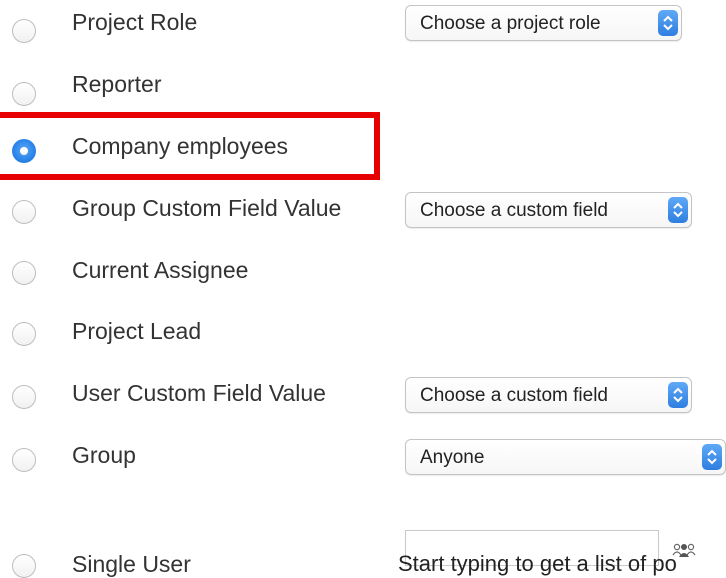  Describe the element at coordinates (537, 563) in the screenshot. I see `single-user-hint: Start typing to get a list of po` at that location.